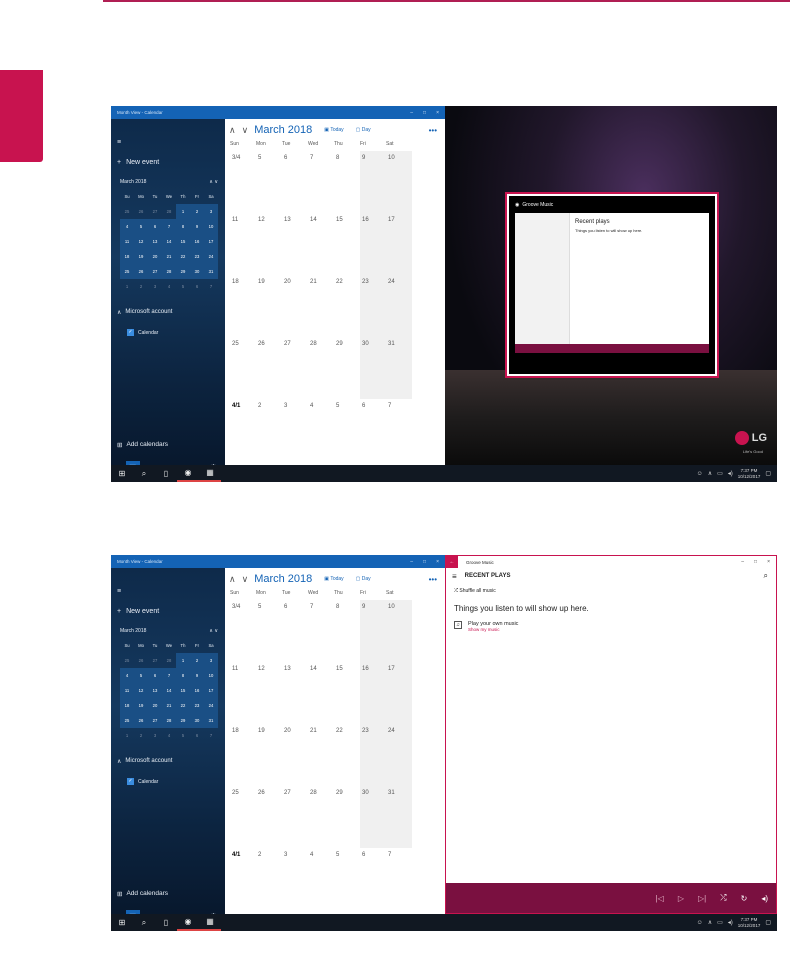  I want to click on minimize-button: –, so click(742, 562).